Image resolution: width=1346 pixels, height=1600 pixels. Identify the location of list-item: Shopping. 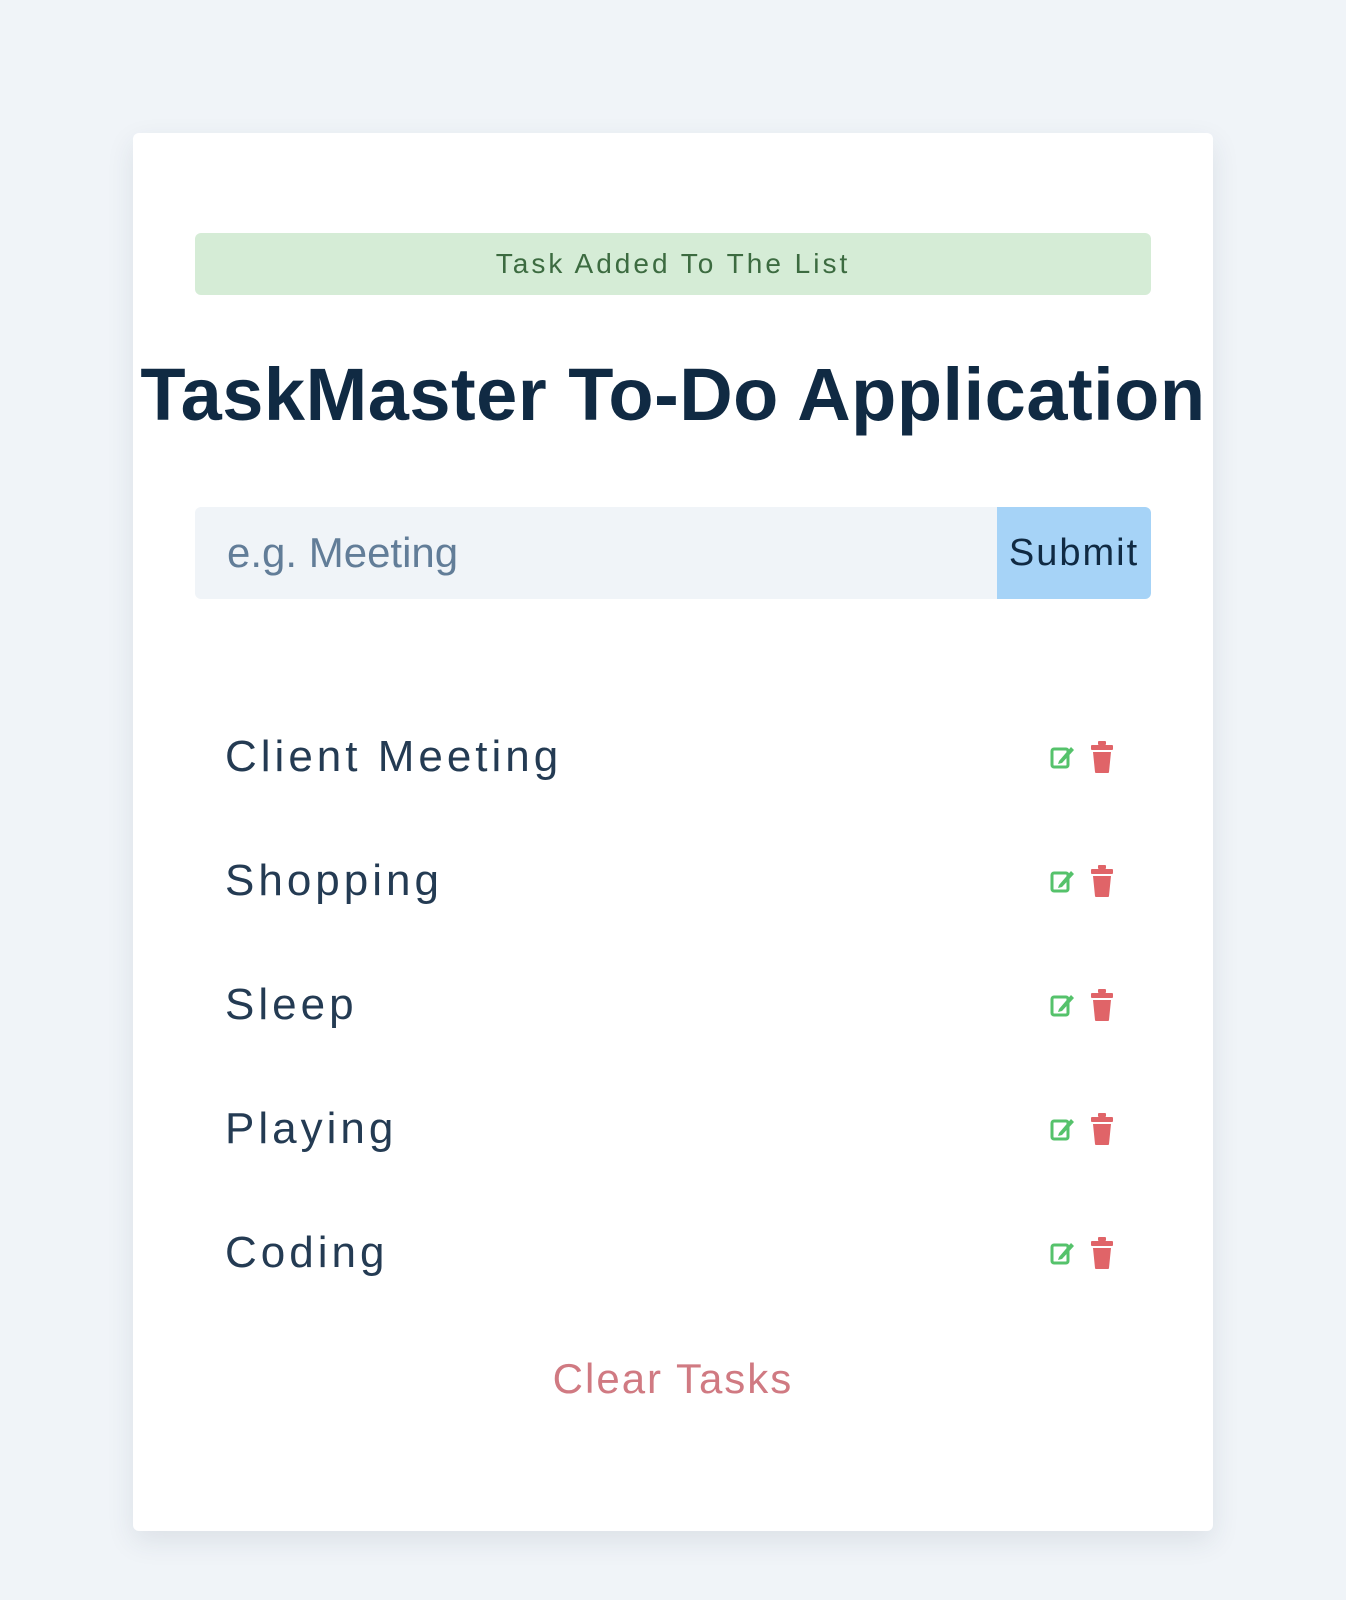
(673, 881).